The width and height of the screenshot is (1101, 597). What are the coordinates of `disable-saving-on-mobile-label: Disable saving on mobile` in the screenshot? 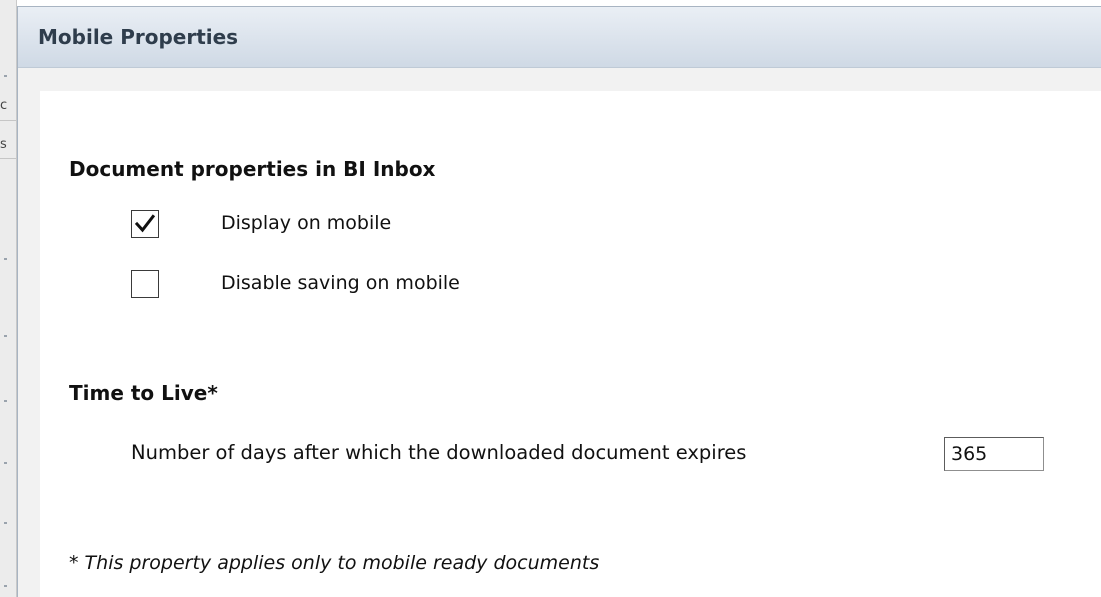 It's located at (340, 283).